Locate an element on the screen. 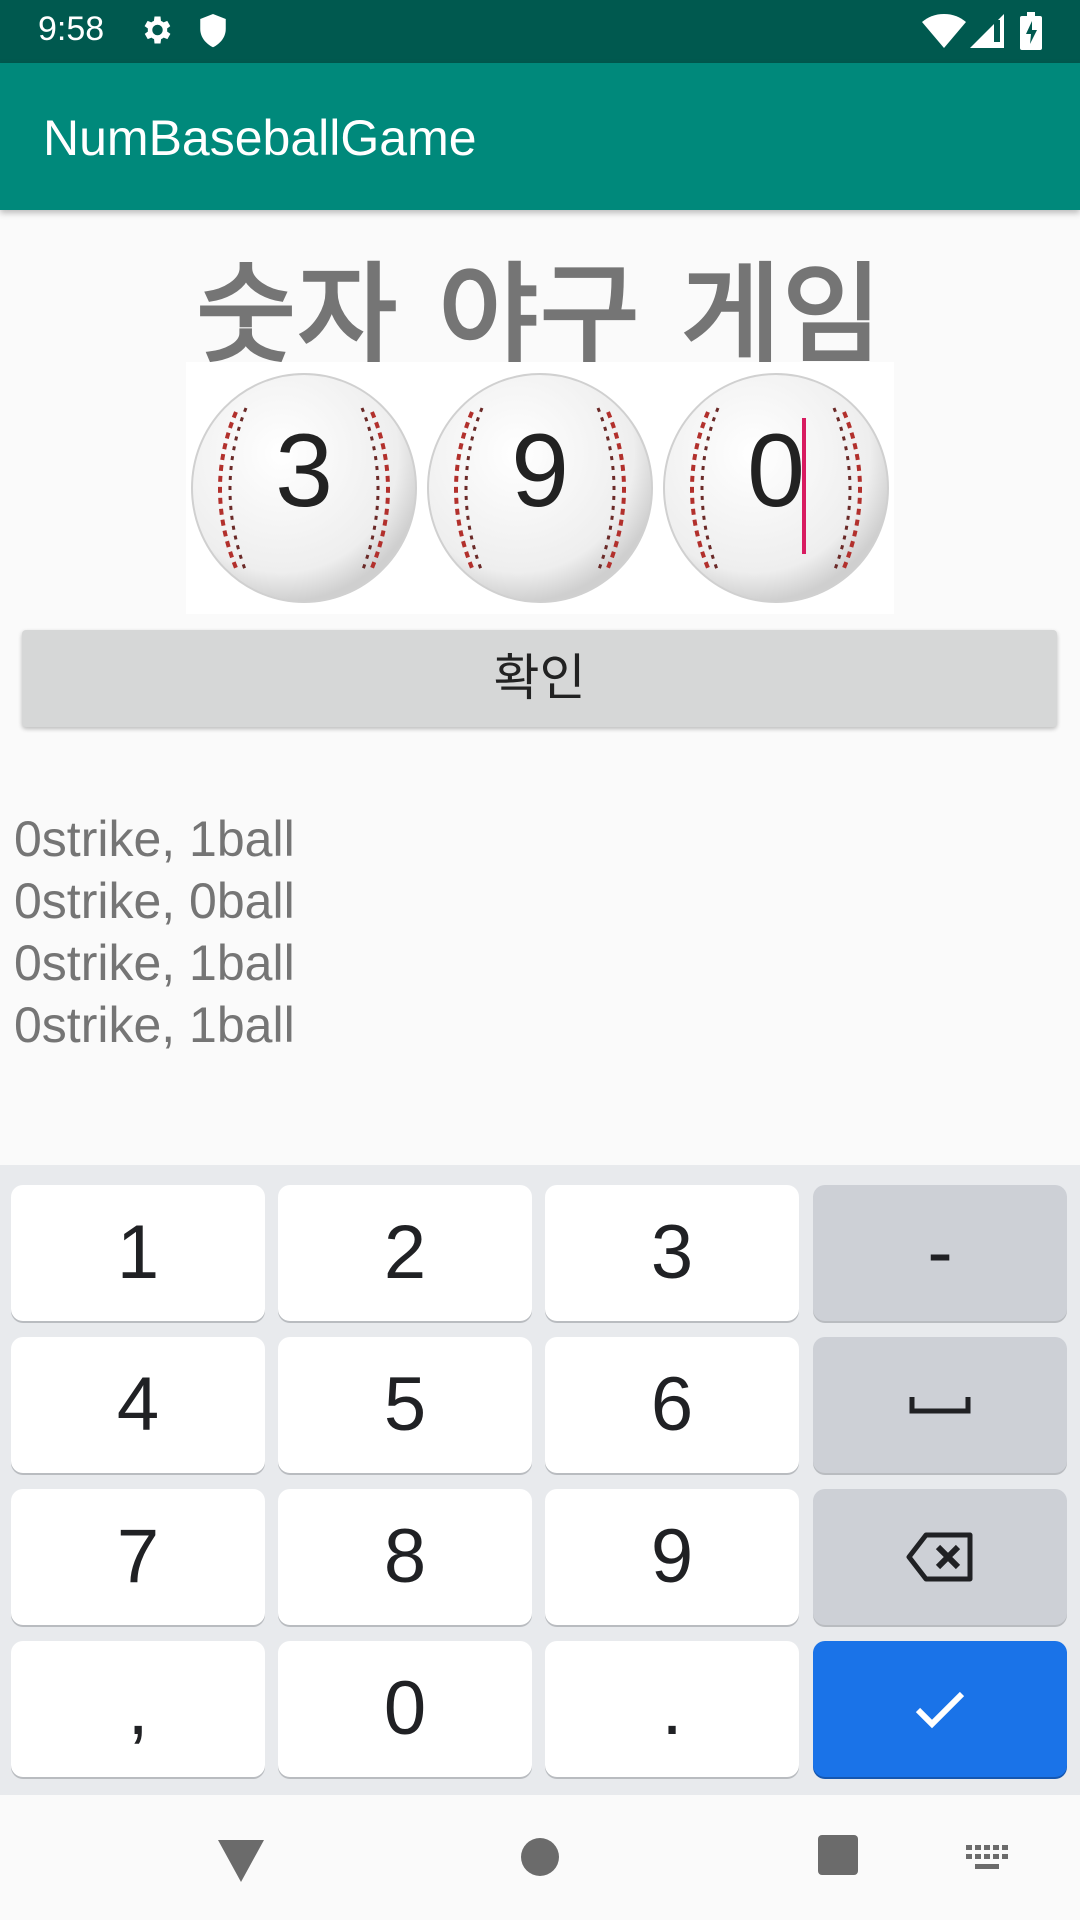 Image resolution: width=1080 pixels, height=1920 pixels. navigation-bar is located at coordinates (540, 1857).